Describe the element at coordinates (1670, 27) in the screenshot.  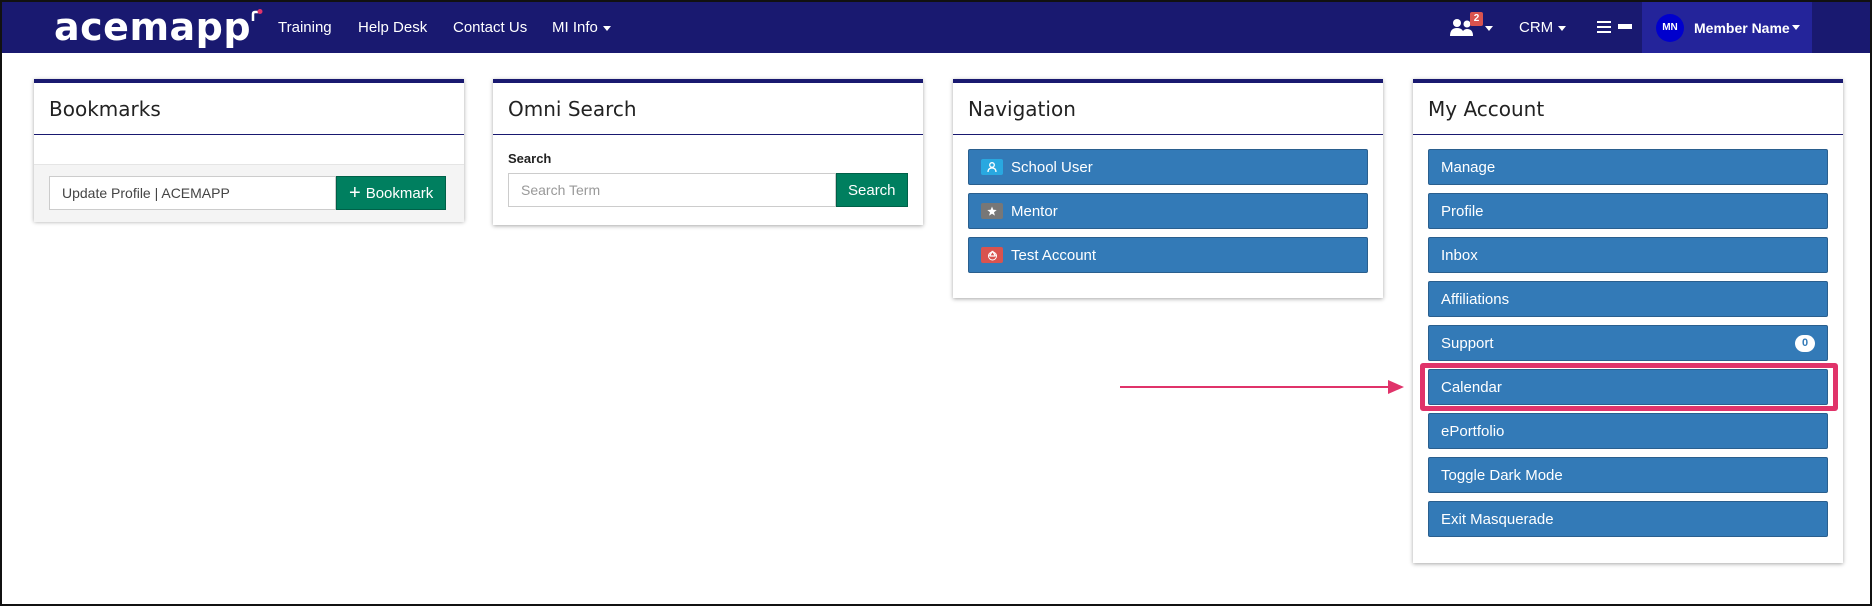
I see `avatar: MN` at that location.